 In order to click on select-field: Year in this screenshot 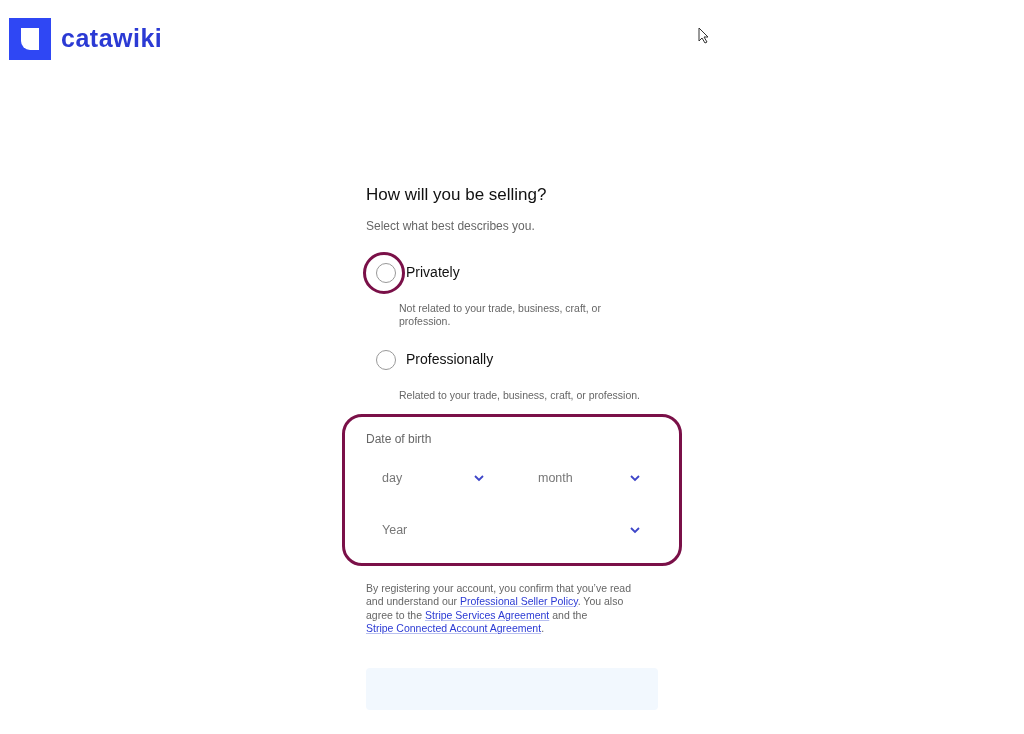, I will do `click(512, 530)`.